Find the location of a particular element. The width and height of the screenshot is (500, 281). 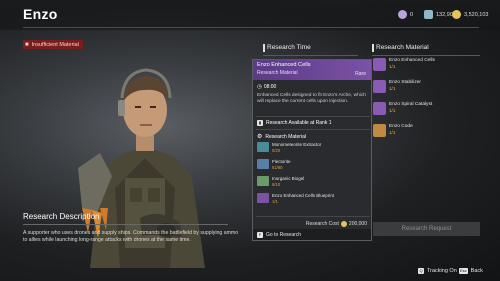

research-material-divider is located at coordinates (426, 55).